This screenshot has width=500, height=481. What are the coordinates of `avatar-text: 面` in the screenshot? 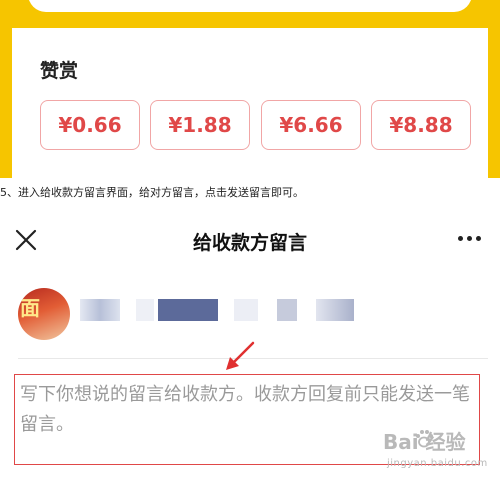 It's located at (30, 308).